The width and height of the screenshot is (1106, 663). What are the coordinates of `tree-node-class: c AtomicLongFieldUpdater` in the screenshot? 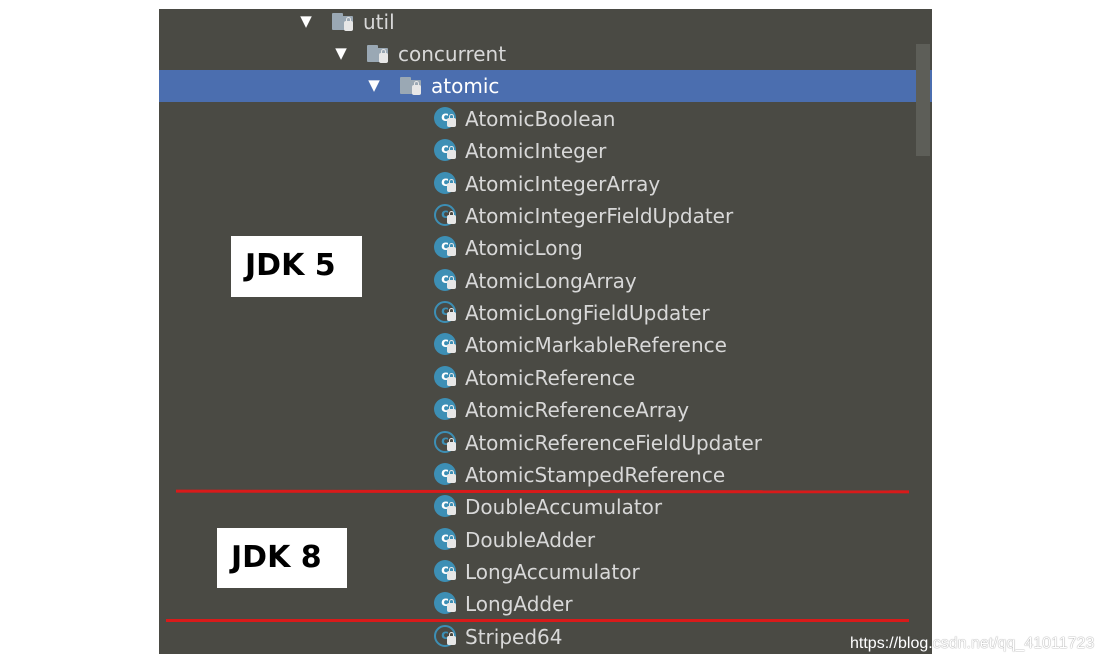 It's located at (545, 313).